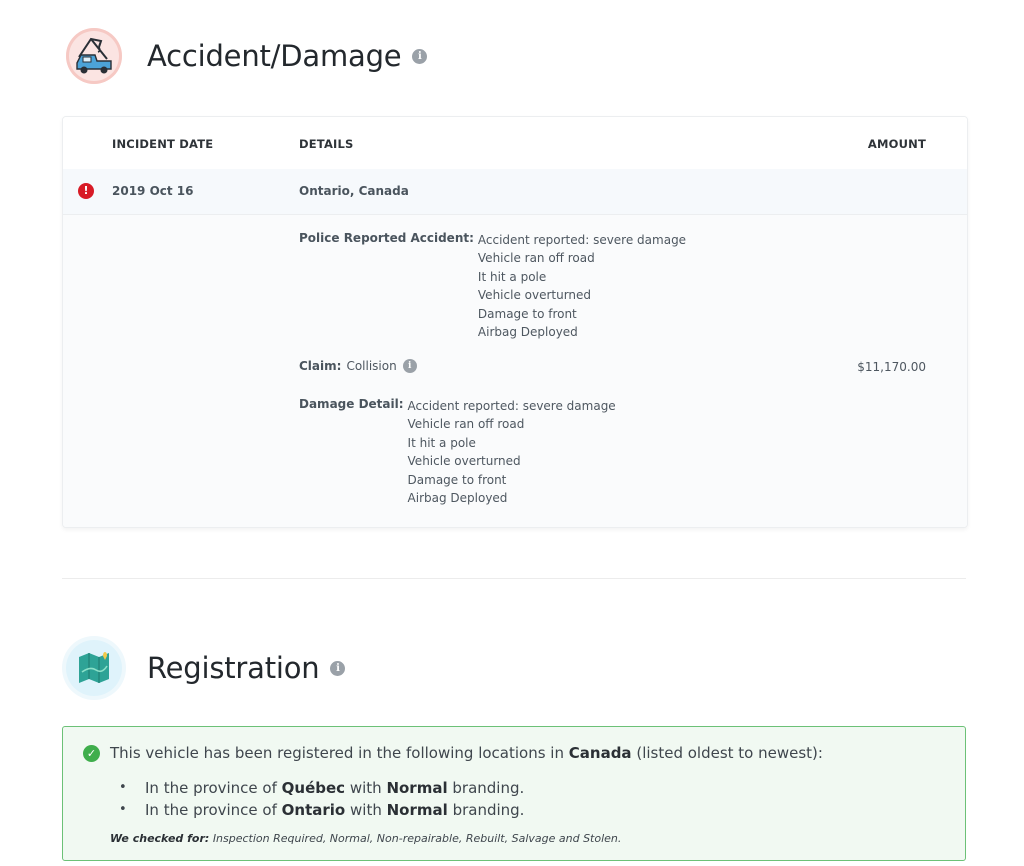 This screenshot has width=1024, height=866. What do you see at coordinates (527, 332) in the screenshot?
I see `police-report-line: Airbag Deployed` at bounding box center [527, 332].